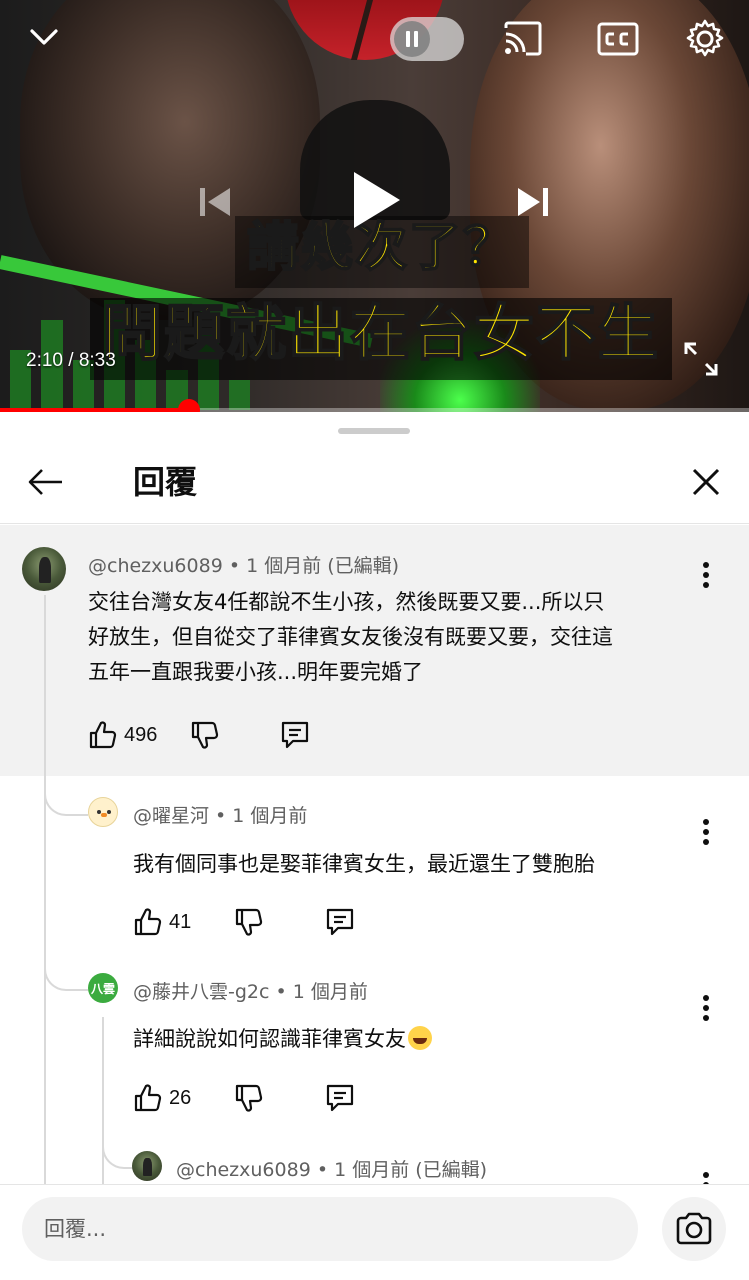 This screenshot has height=1280, width=749. I want to click on comment-author: @藤井八雲-g2c, so click(201, 992).